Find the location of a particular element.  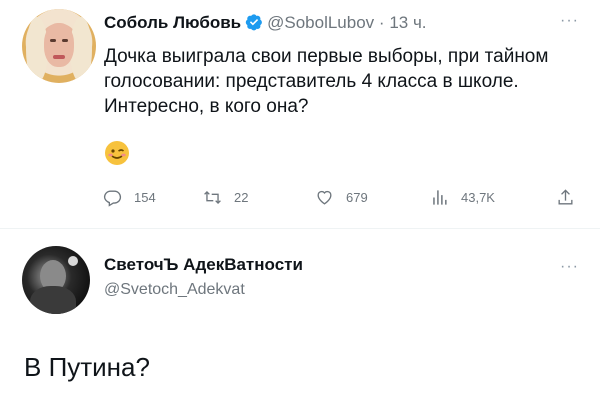

more-options-icon: ··· is located at coordinates (569, 21).